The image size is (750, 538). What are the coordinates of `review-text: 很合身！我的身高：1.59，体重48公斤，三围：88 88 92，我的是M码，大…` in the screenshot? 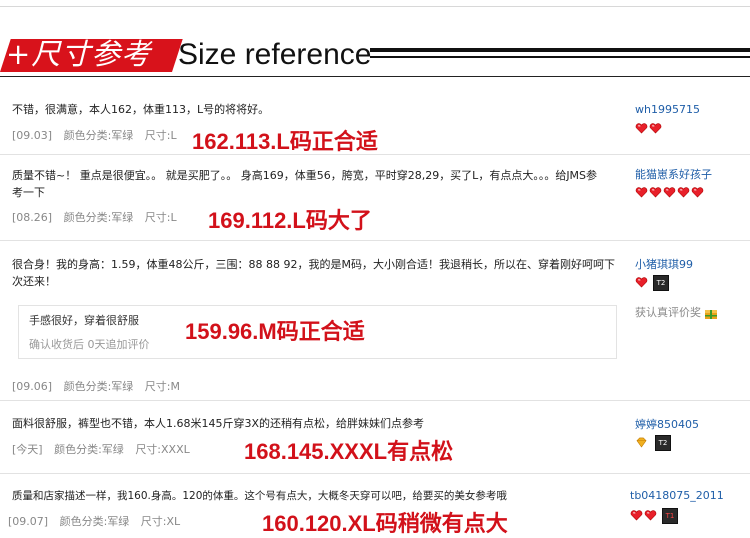 It's located at (313, 273).